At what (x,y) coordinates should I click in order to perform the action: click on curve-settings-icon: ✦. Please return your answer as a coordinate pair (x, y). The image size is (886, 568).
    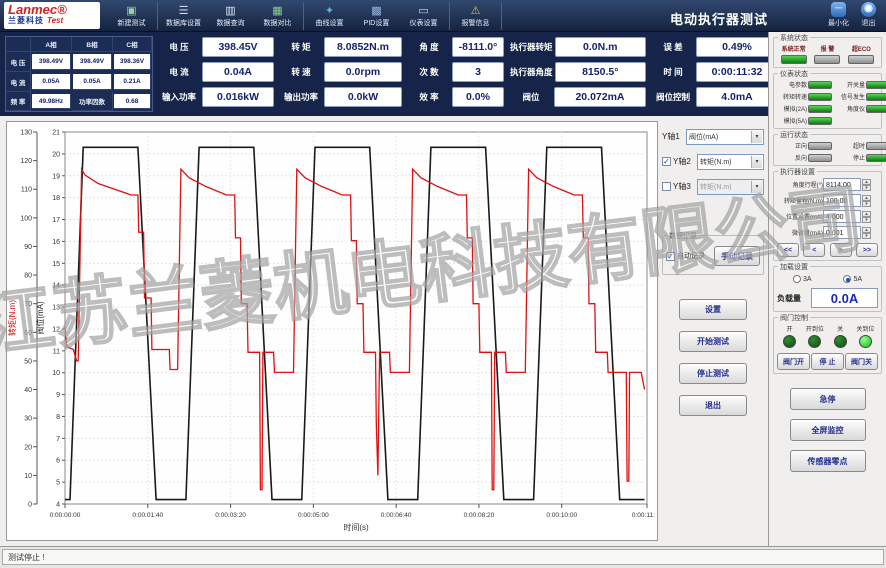
    Looking at the image, I should click on (329, 10).